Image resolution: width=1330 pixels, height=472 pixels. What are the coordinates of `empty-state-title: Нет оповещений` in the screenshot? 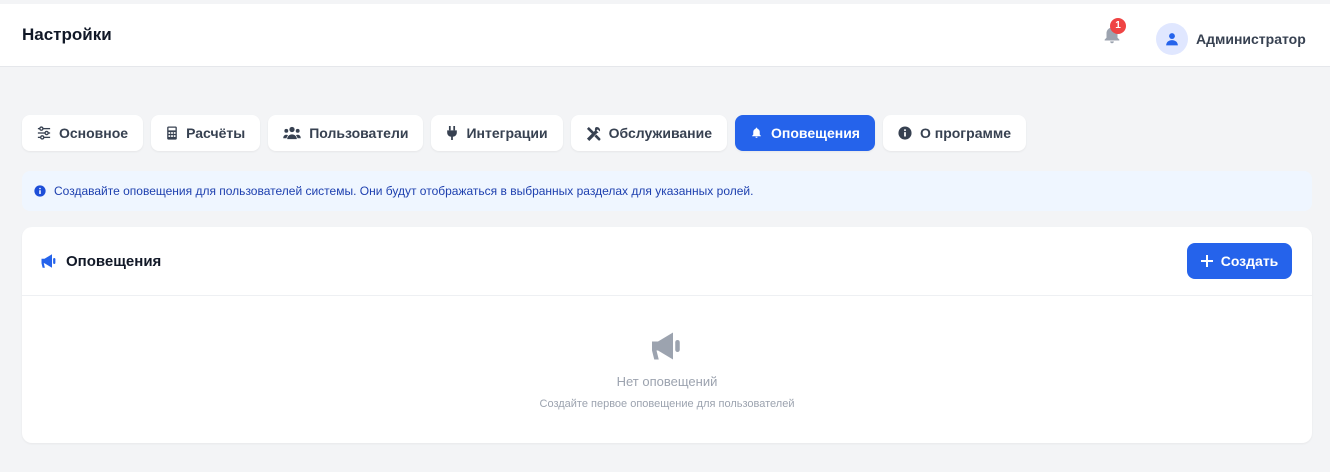 It's located at (667, 381).